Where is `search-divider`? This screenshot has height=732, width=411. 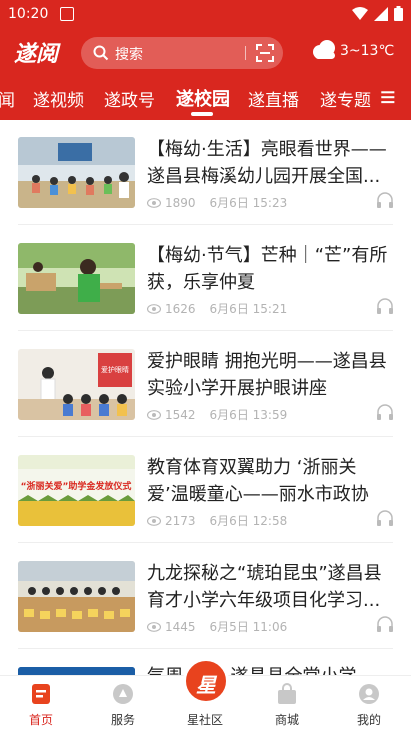 search-divider is located at coordinates (245, 53).